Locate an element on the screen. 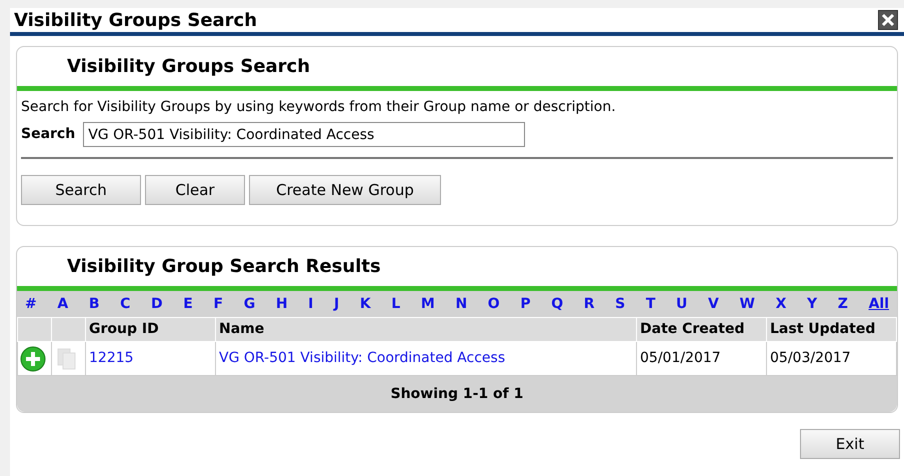  action-button: Clear is located at coordinates (195, 190).